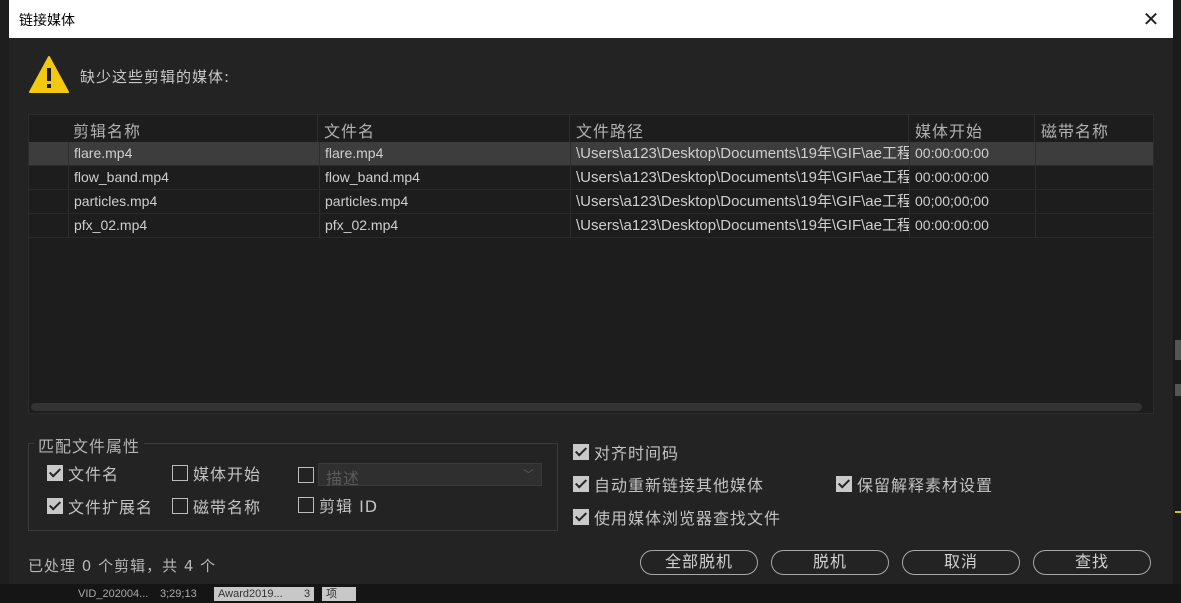 The image size is (1181, 603). What do you see at coordinates (430, 475) in the screenshot?
I see `description-select: 描述 ﹀` at bounding box center [430, 475].